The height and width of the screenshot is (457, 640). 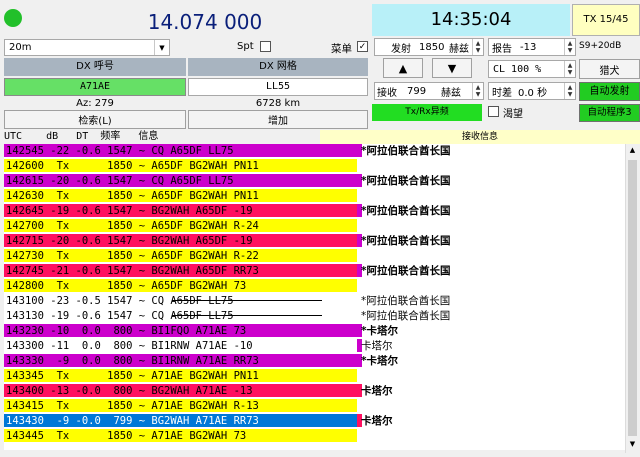 I want to click on time-offset-spinner: 时差 0.0 秒 ▲ ▼, so click(x=532, y=91).